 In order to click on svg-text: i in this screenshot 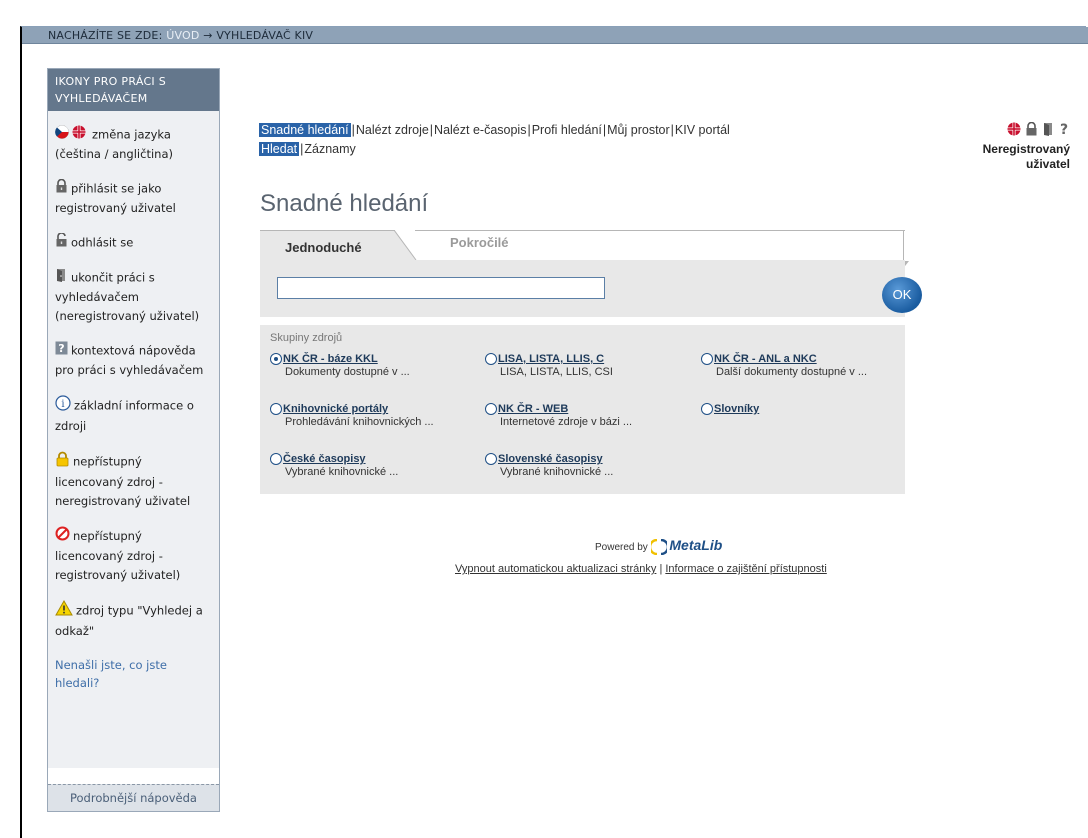, I will do `click(62, 404)`.